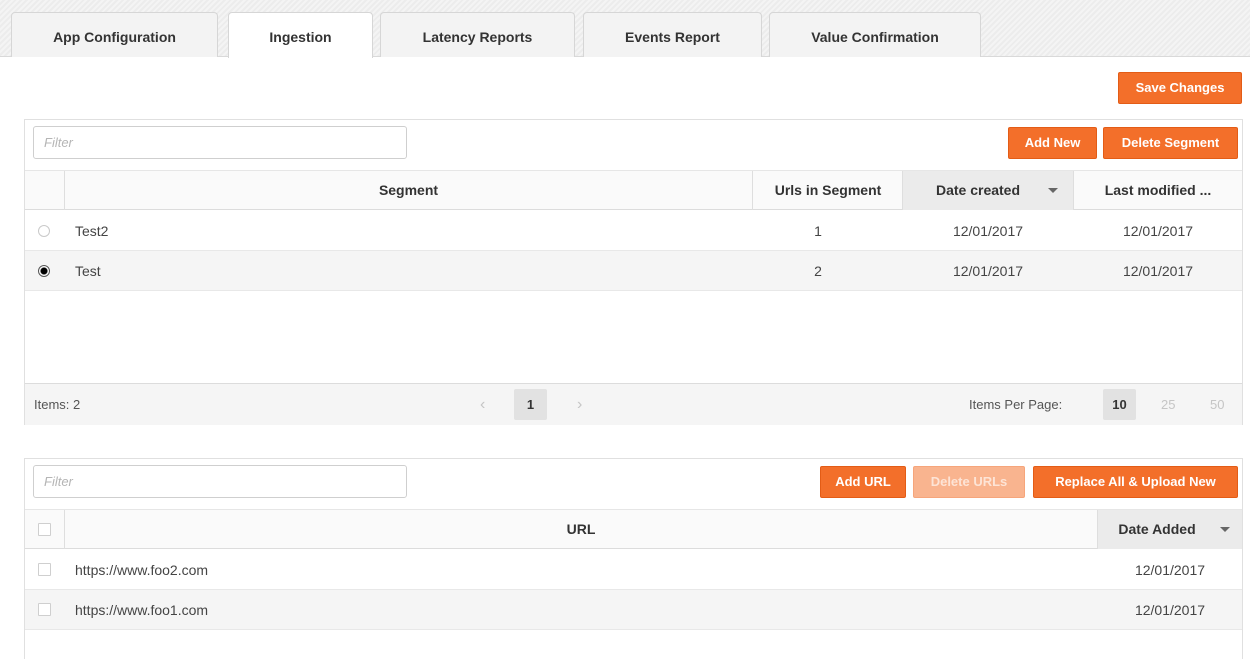  Describe the element at coordinates (969, 482) in the screenshot. I see `delete-urls-button: Delete URLs` at that location.